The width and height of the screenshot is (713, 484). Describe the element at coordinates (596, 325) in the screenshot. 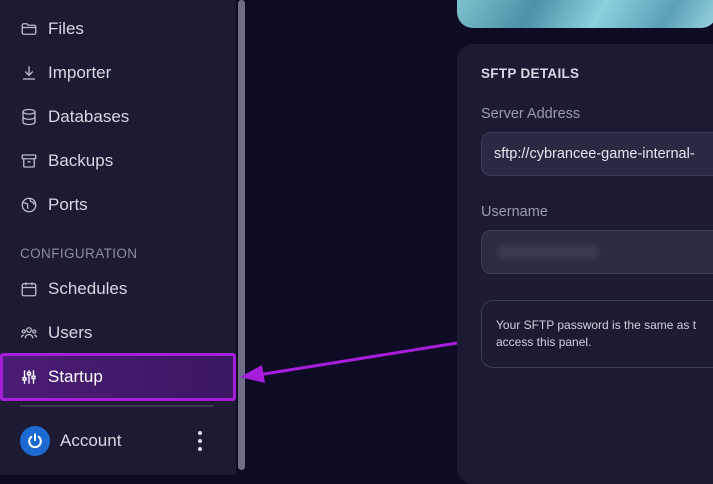

I see `notice-line: Your SFTP password is the same as t` at that location.